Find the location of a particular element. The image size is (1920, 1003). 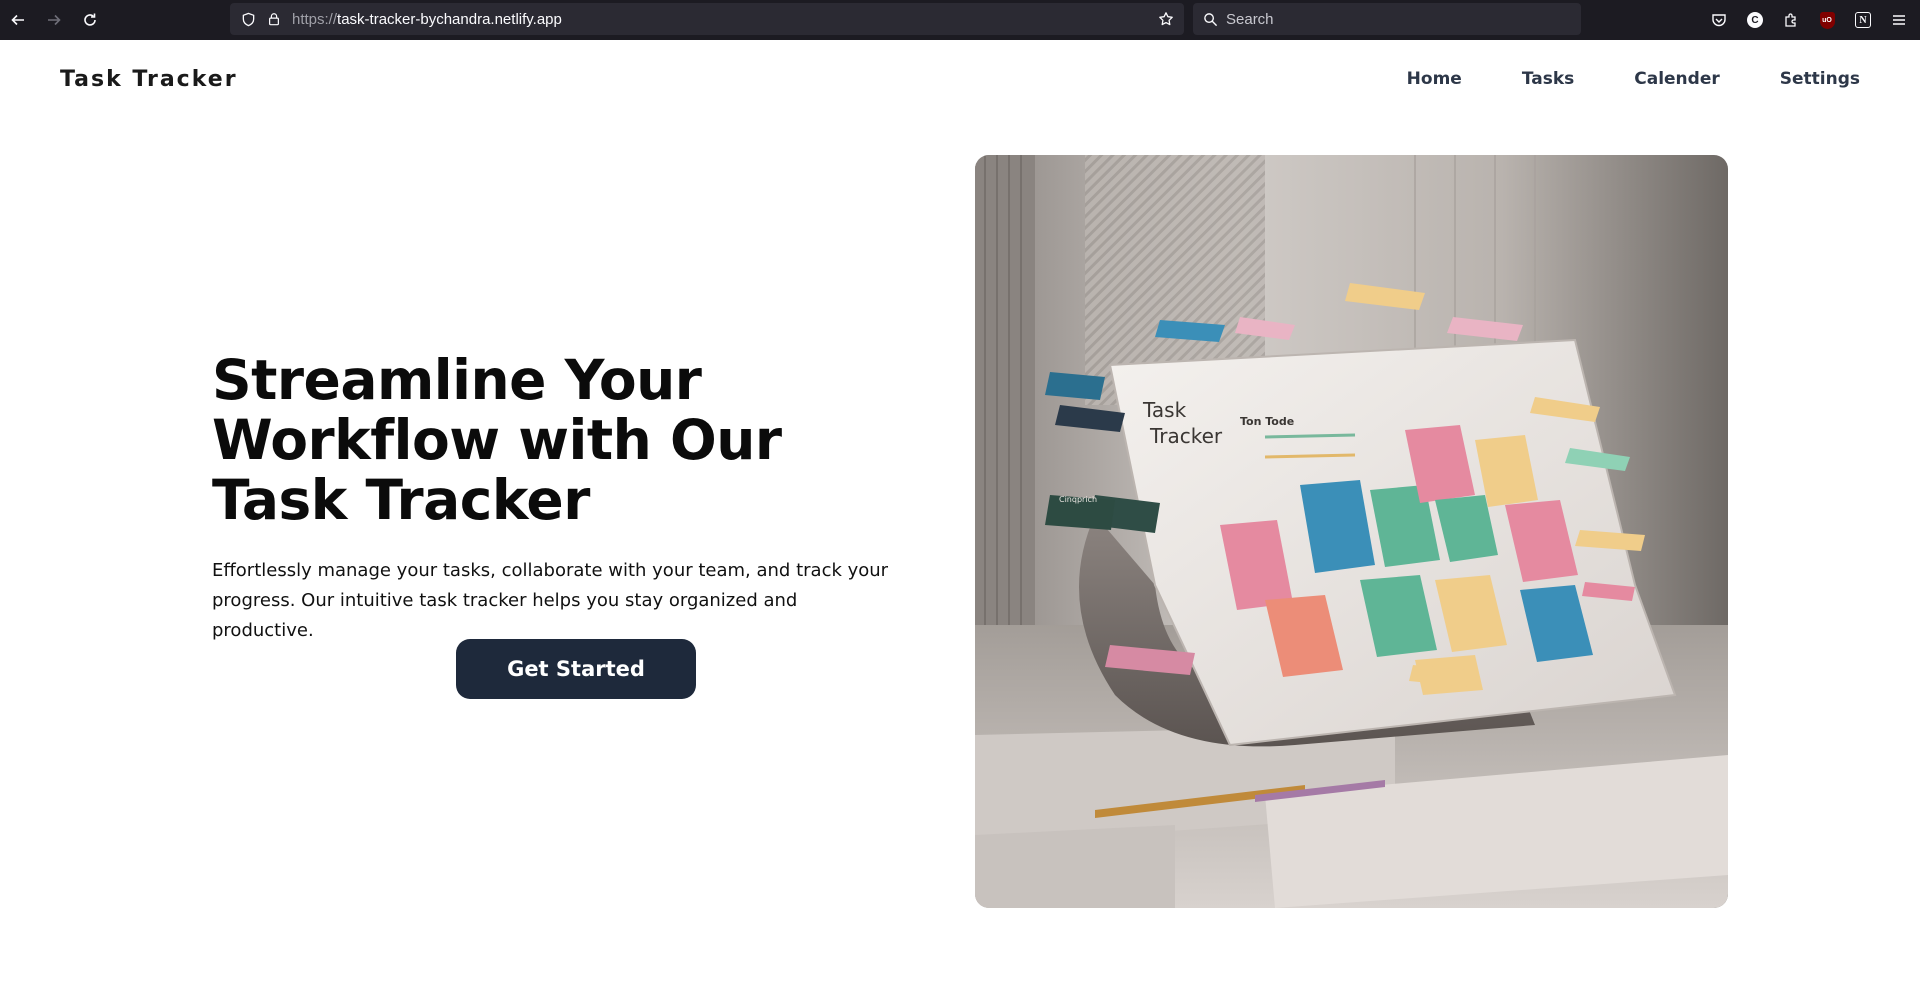

back-button is located at coordinates (18, 20).